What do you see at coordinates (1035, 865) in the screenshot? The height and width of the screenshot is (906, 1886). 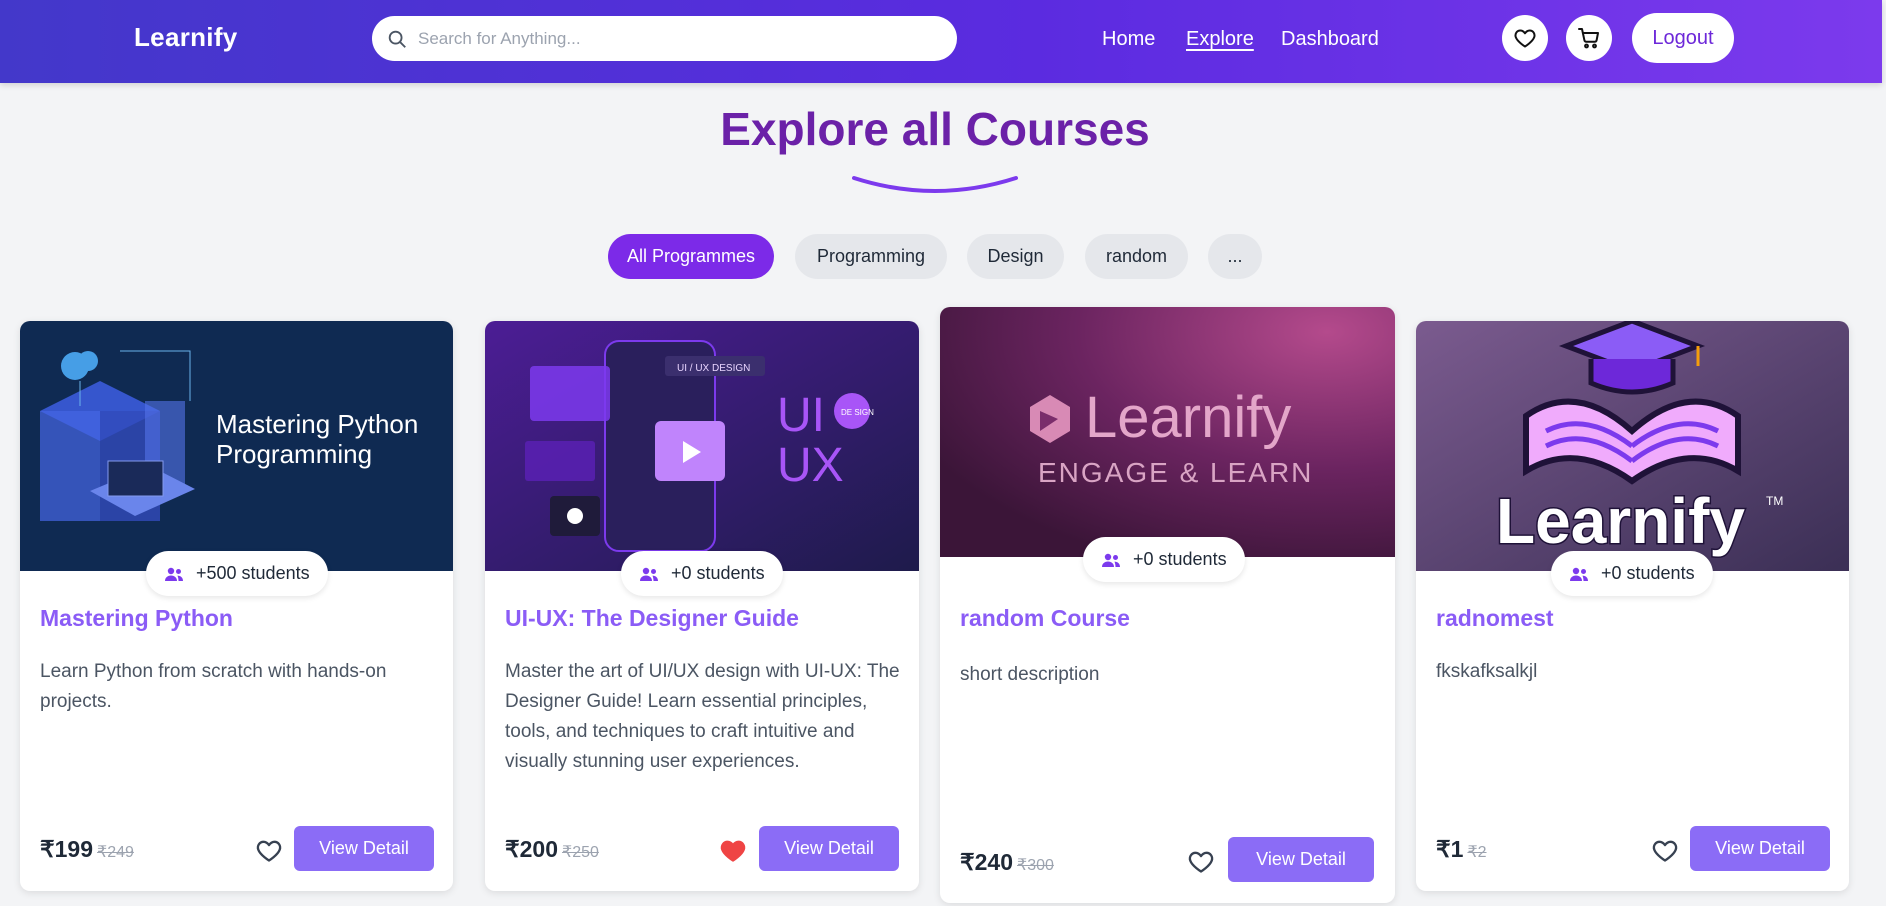 I see `original-price: ₹300` at bounding box center [1035, 865].